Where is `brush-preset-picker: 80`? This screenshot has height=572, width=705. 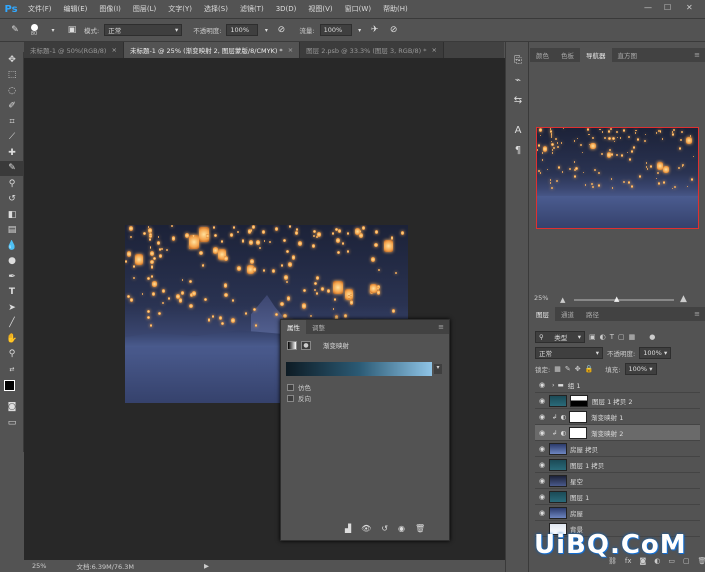
brush-preset-picker: 80 is located at coordinates (34, 30).